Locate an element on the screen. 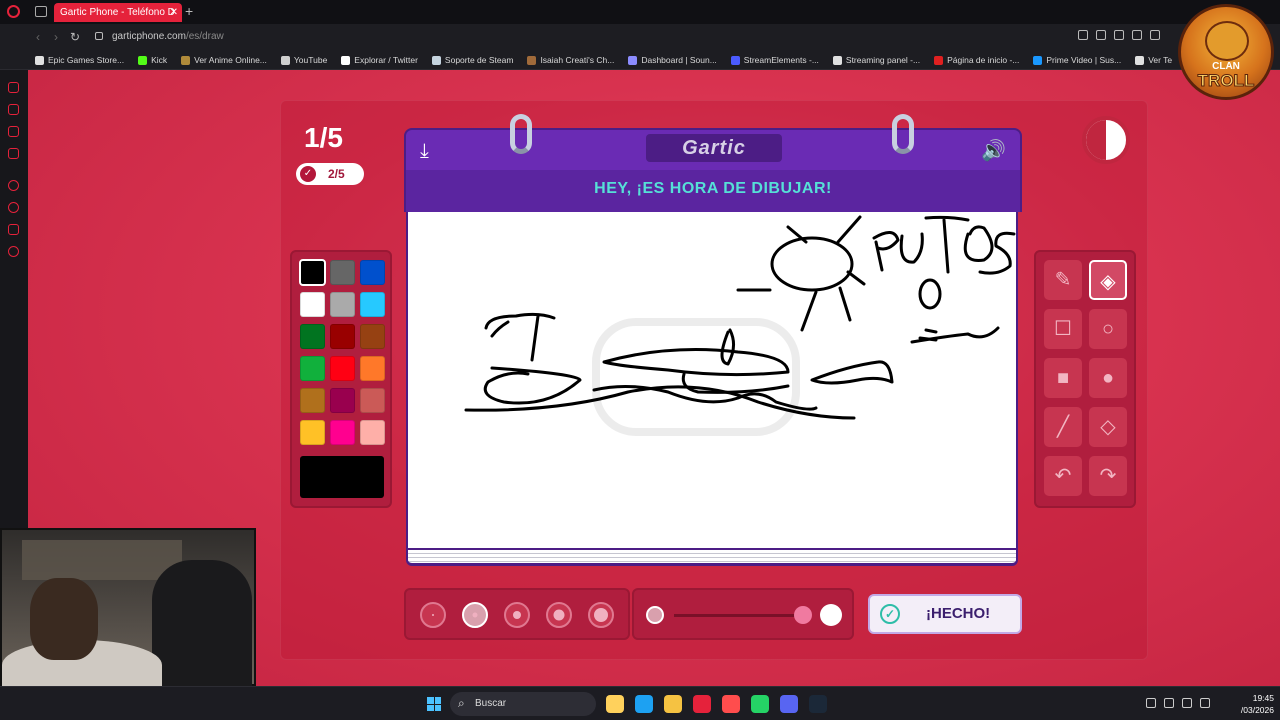 Image resolution: width=1280 pixels, height=720 pixels. taskbar-search: ⌕ Buscar is located at coordinates (523, 704).